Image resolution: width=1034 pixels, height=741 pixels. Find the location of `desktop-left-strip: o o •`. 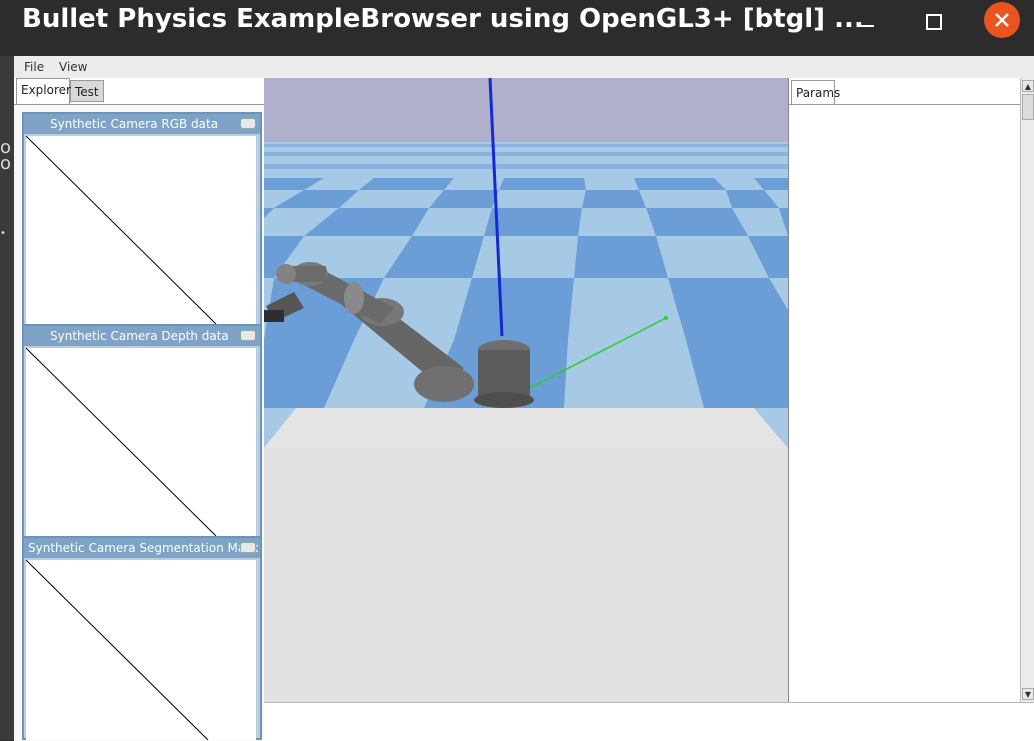

desktop-left-strip: o o • is located at coordinates (7, 370).